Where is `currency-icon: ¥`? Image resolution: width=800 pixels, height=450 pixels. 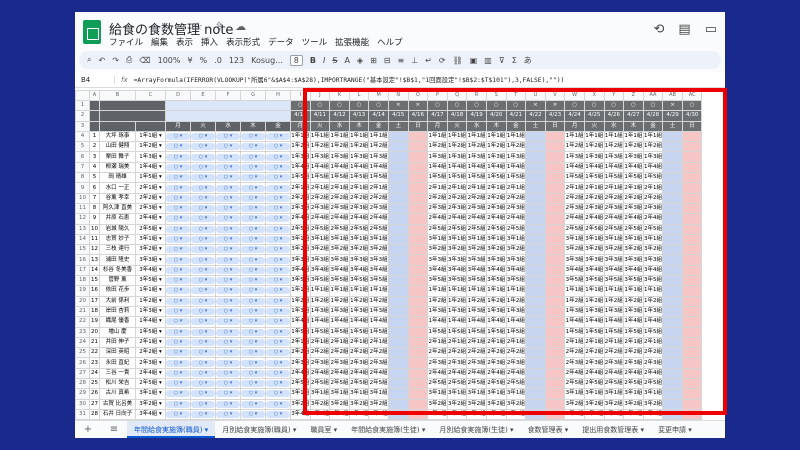 currency-icon: ¥ is located at coordinates (189, 60).